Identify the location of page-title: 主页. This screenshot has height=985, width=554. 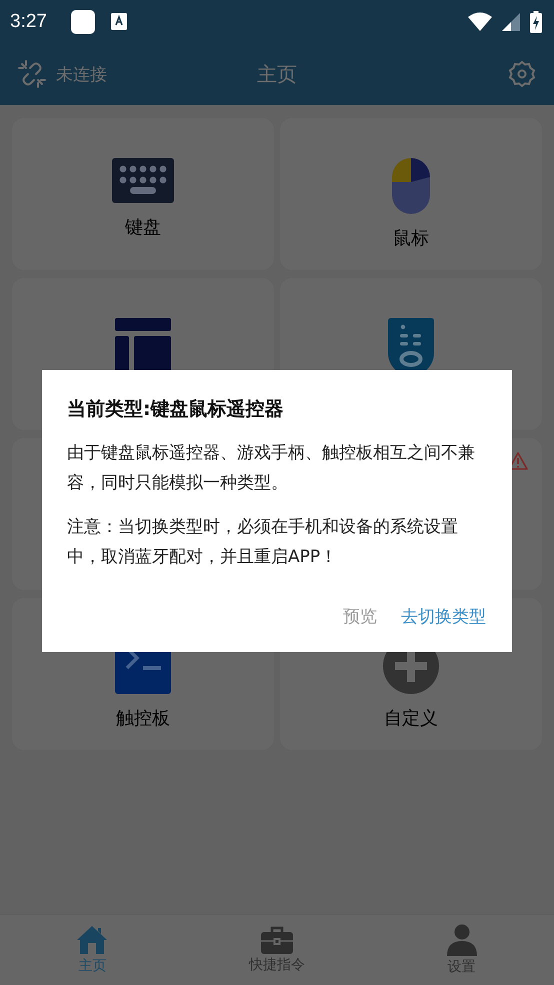
(277, 74).